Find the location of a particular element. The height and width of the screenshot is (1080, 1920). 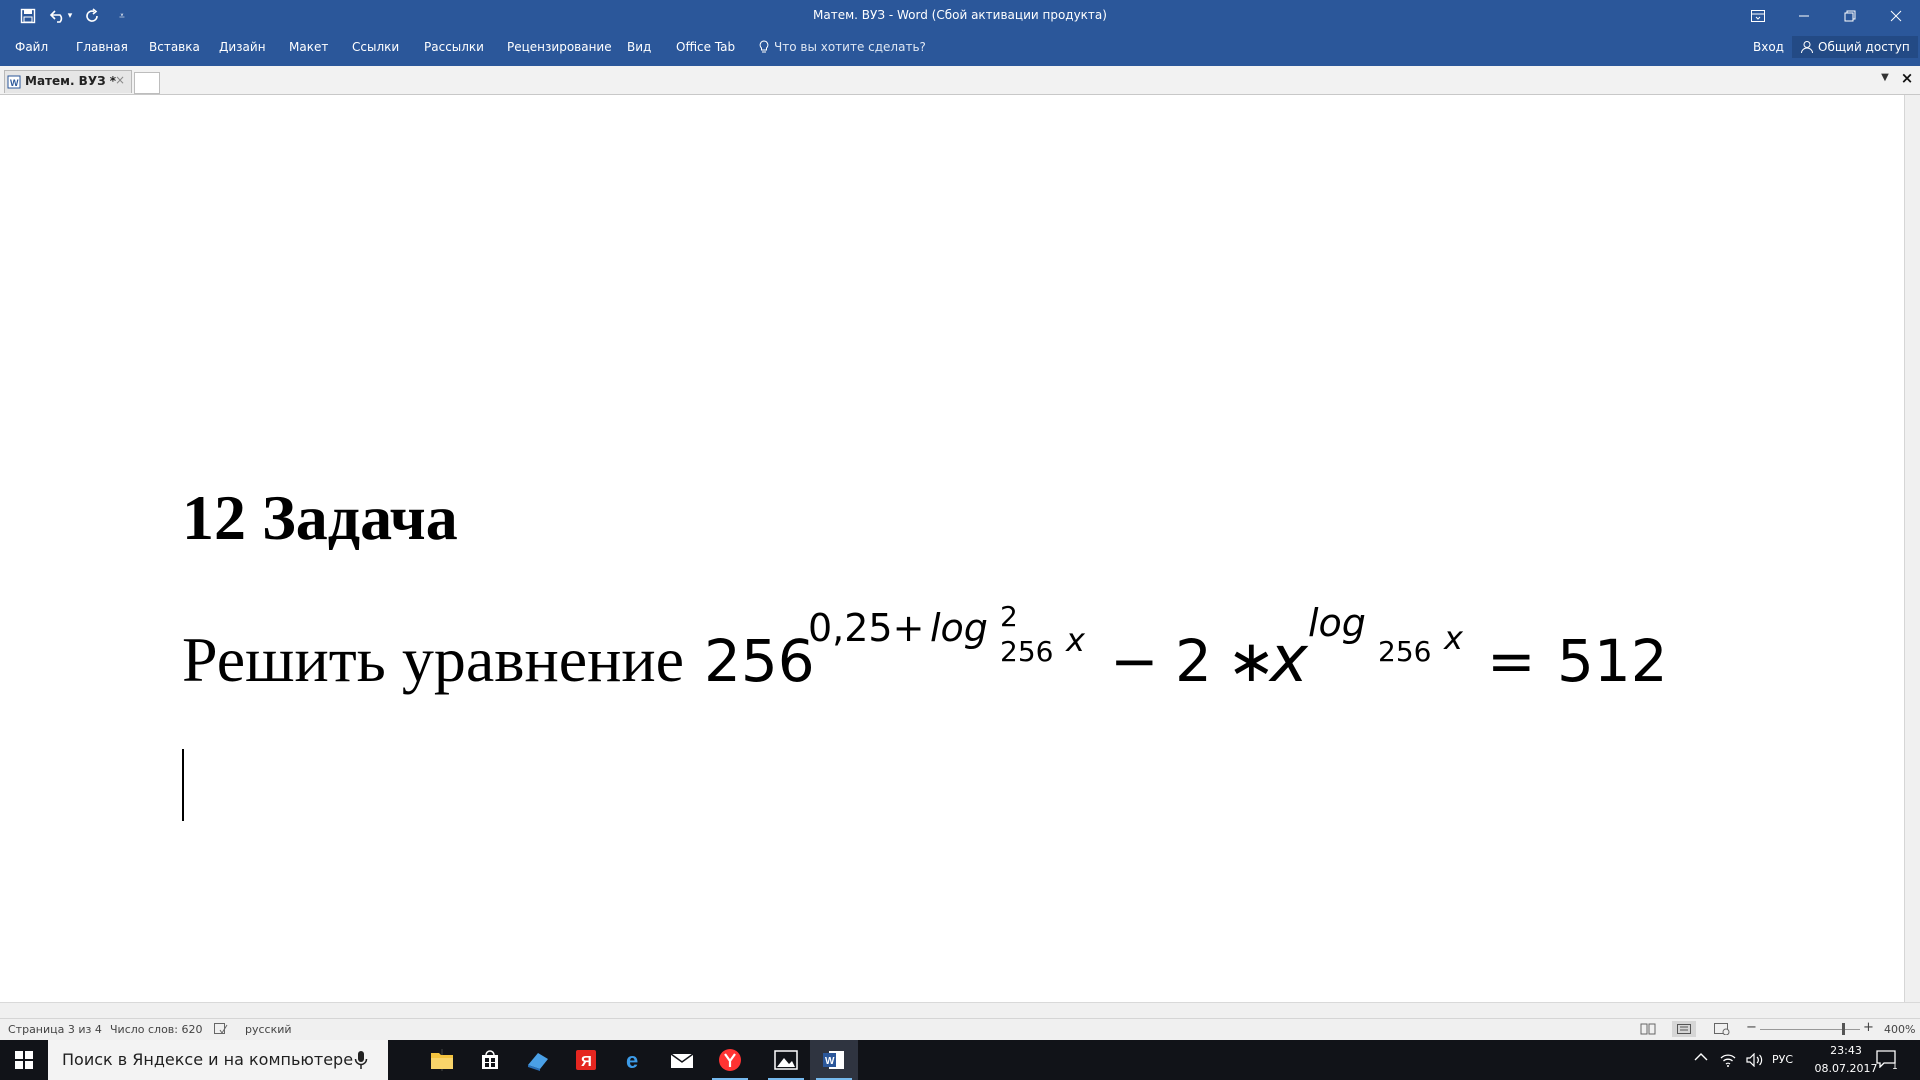

tab-list-dropdown-icon: ▼ is located at coordinates (1885, 80).